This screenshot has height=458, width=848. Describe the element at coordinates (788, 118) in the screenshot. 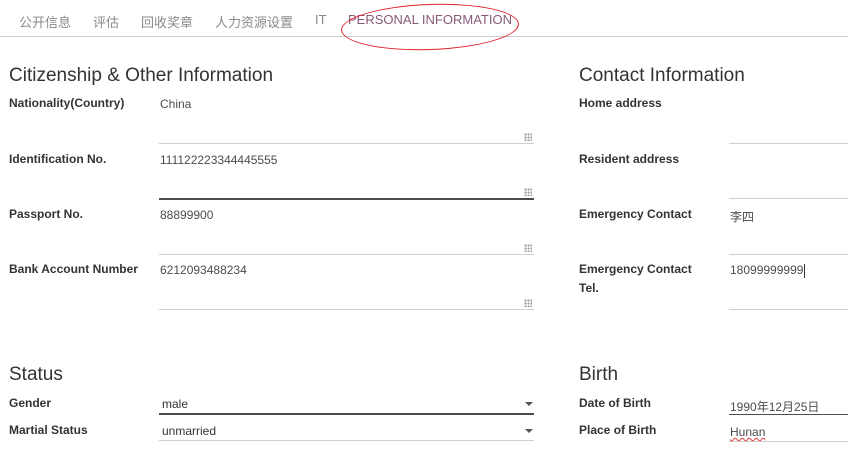

I see `home-address-field` at that location.